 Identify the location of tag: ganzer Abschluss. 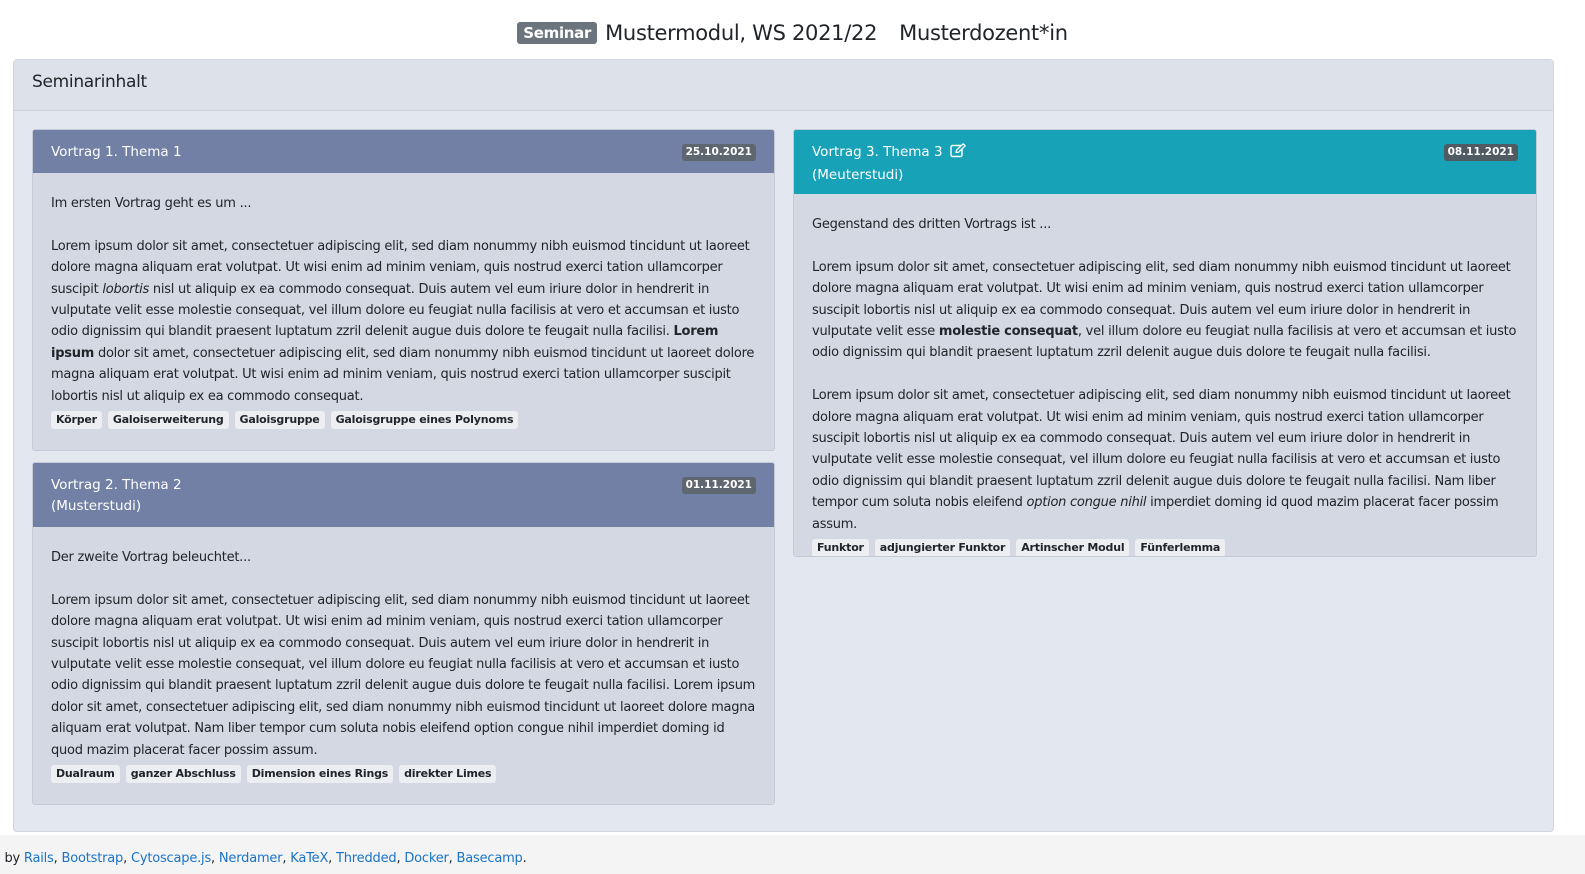
(183, 774).